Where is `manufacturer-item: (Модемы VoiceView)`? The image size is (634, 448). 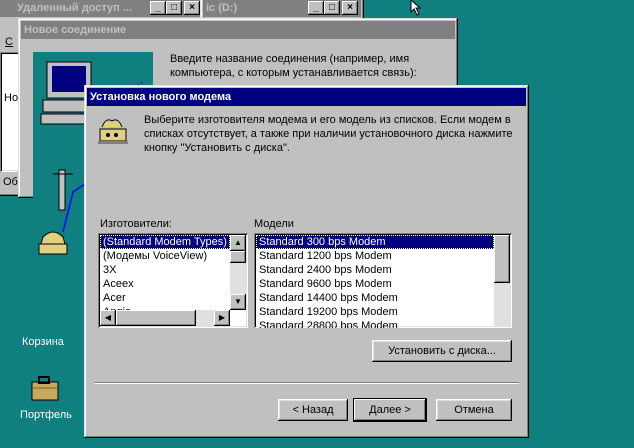 manufacturer-item: (Модемы VoiceView) is located at coordinates (165, 256).